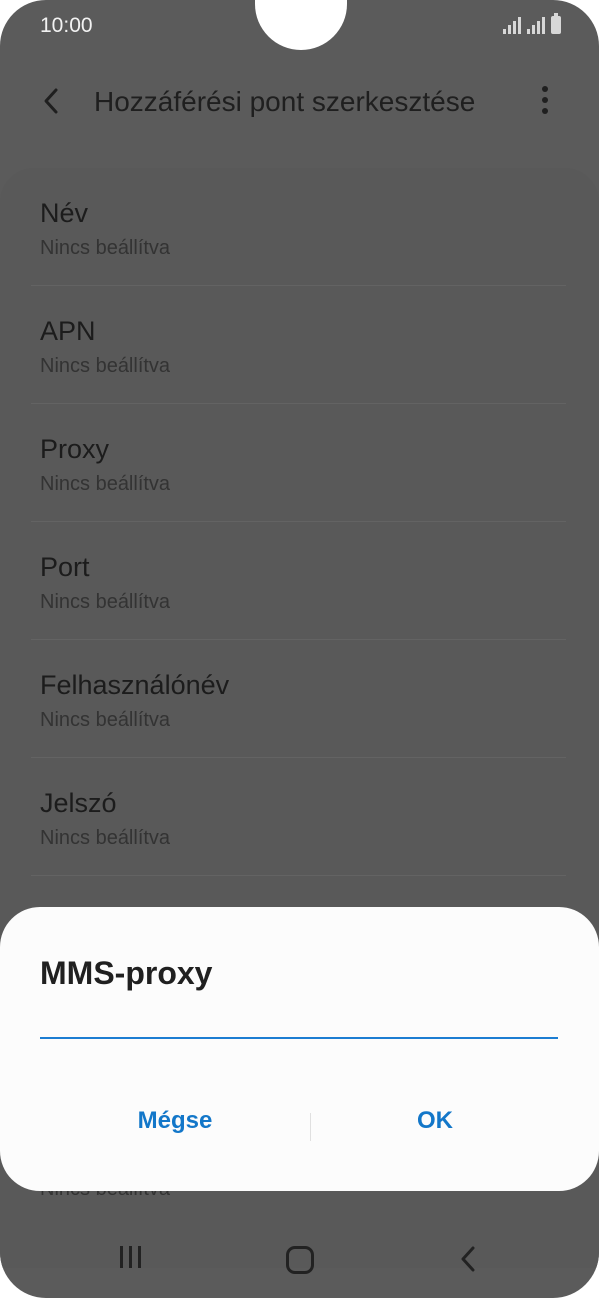 This screenshot has height=1298, width=599. Describe the element at coordinates (53, 101) in the screenshot. I see `back-arrow-icon` at that location.